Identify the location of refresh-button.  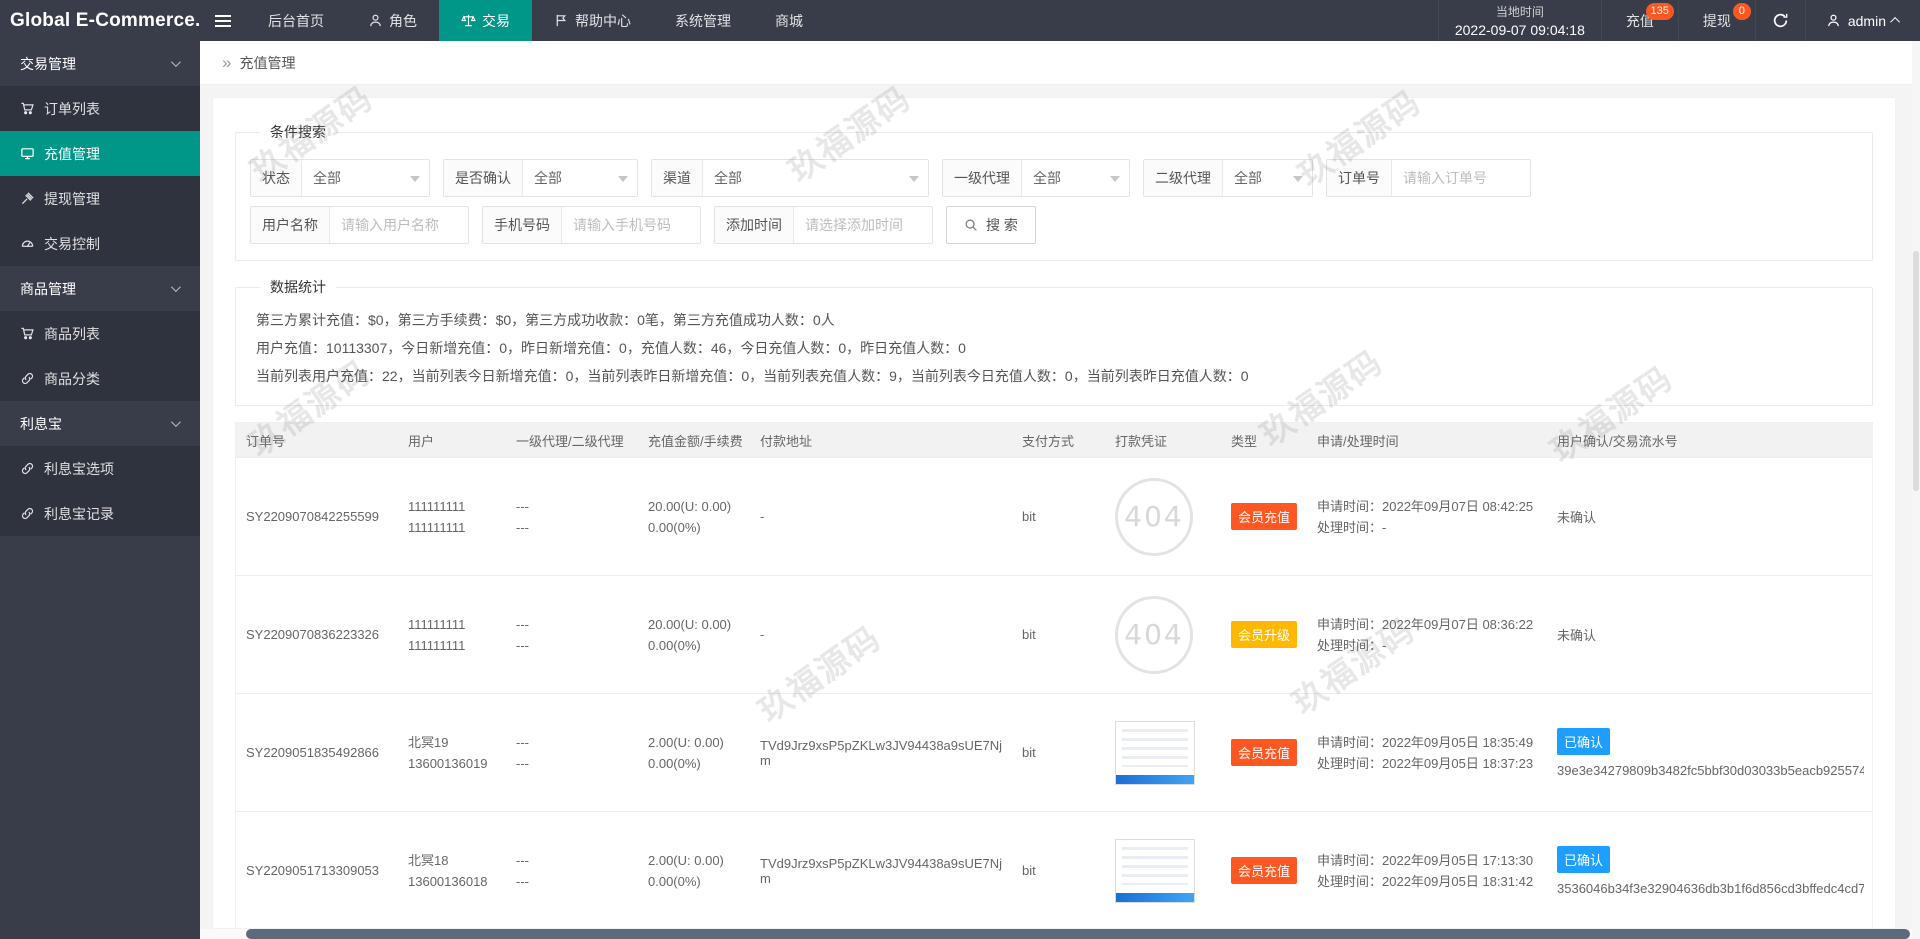
(1781, 20).